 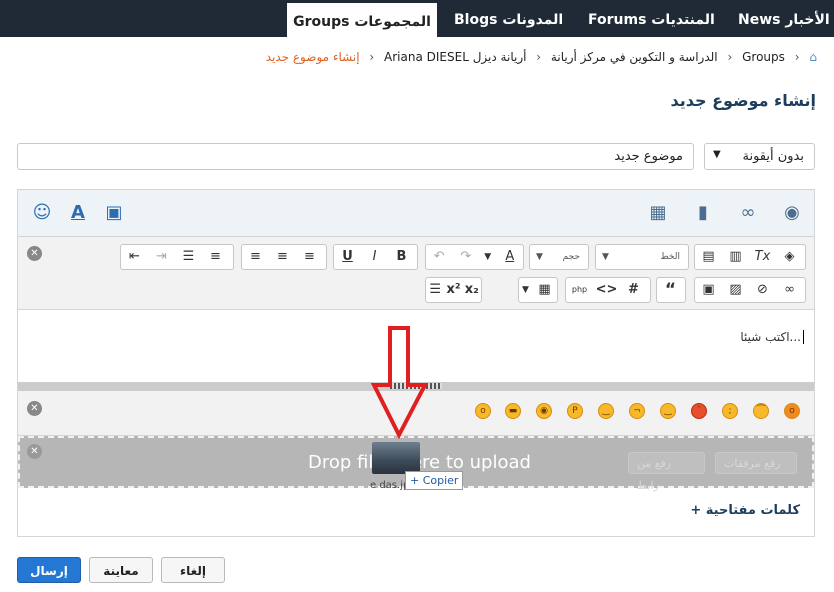 I want to click on horizontal-rule-icon: ☰, so click(x=435, y=290).